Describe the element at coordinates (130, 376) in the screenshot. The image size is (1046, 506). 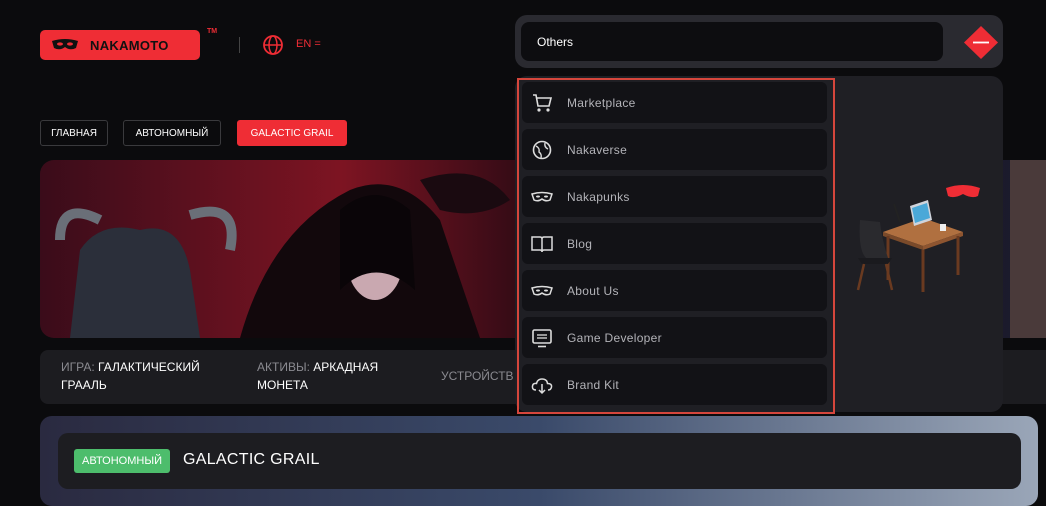
I see `info-game: ИГРА: ГАЛАКТИЧЕСКИЙ ГРААЛЬ` at that location.